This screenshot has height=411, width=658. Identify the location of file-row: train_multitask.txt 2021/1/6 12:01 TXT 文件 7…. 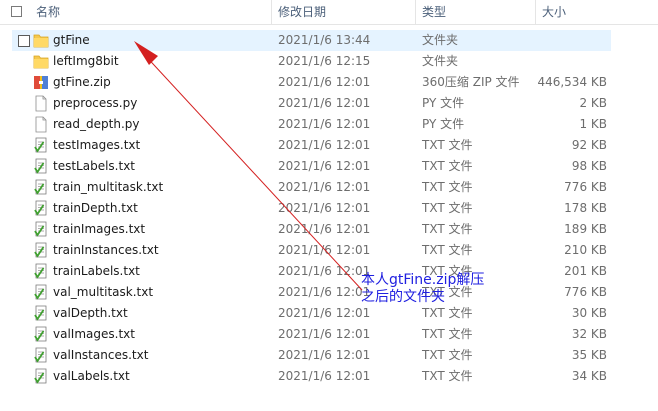
(311, 187).